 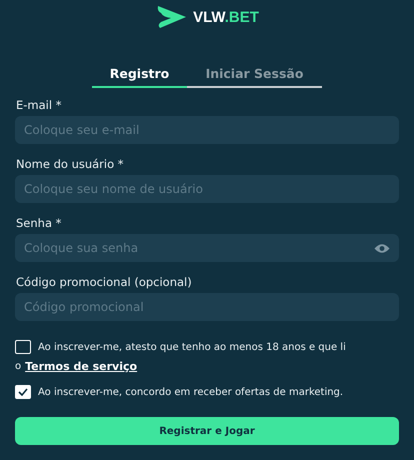 What do you see at coordinates (207, 248) in the screenshot?
I see `password-field: Coloque sua senha` at bounding box center [207, 248].